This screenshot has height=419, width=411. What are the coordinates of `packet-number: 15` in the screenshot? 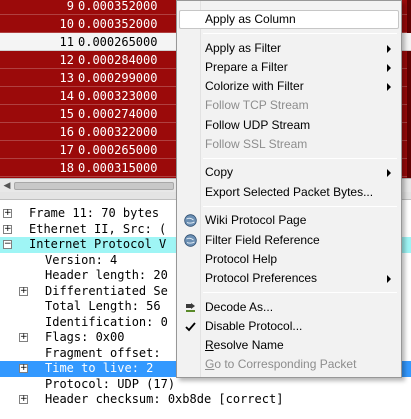 It's located at (66, 114).